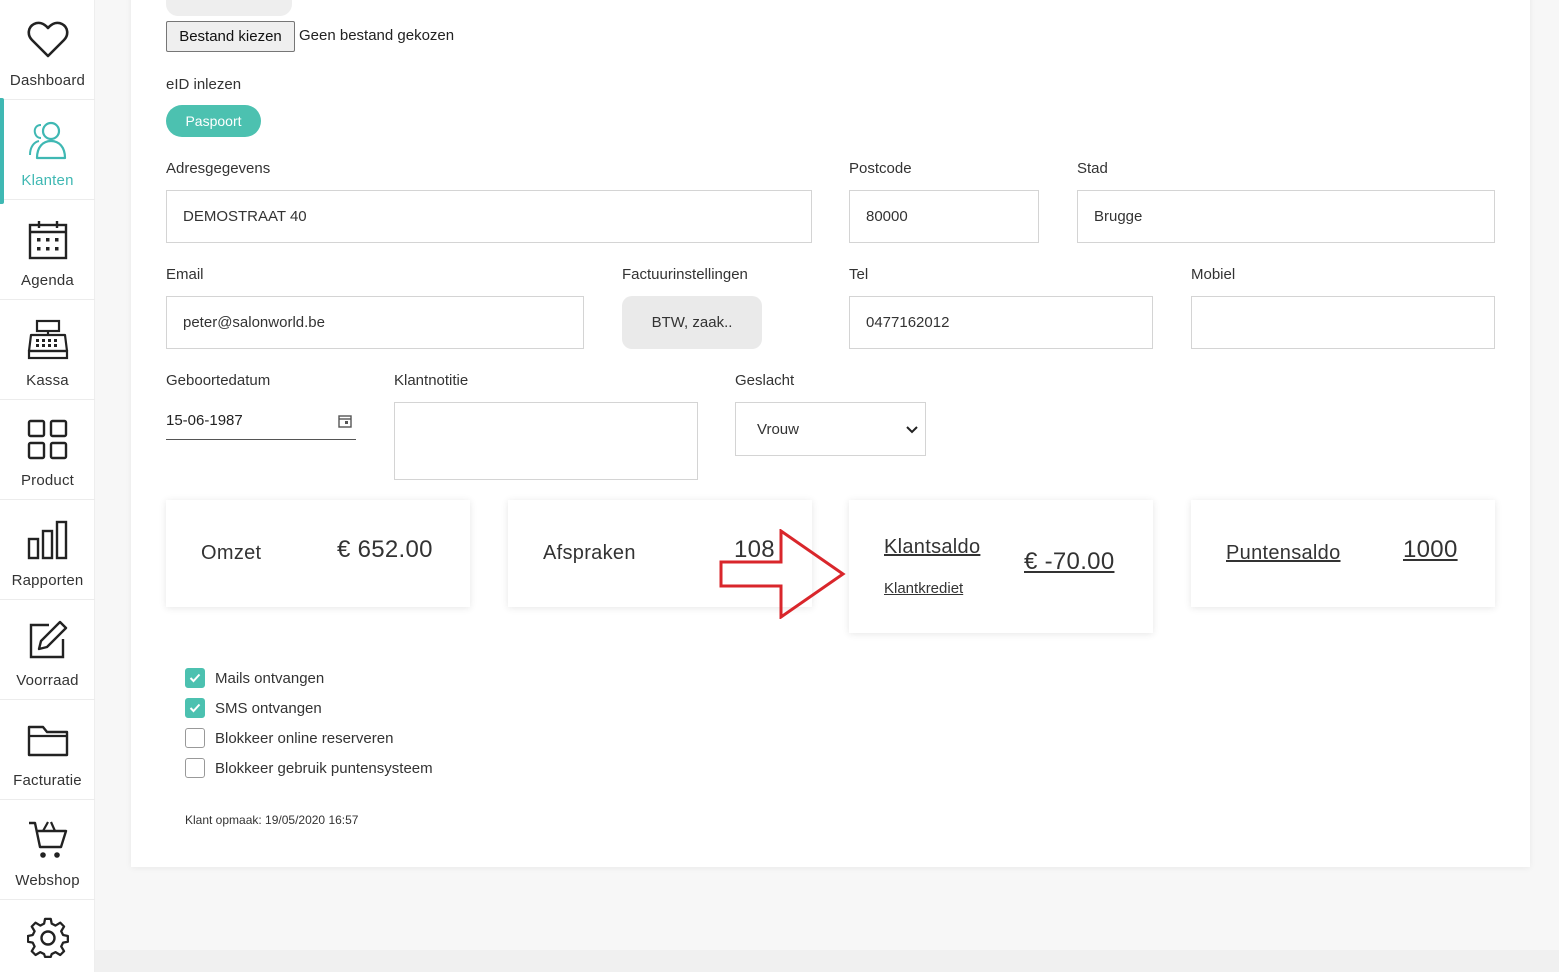 This screenshot has height=972, width=1559. What do you see at coordinates (1069, 562) in the screenshot?
I see `client-balance-value: € -70.00` at bounding box center [1069, 562].